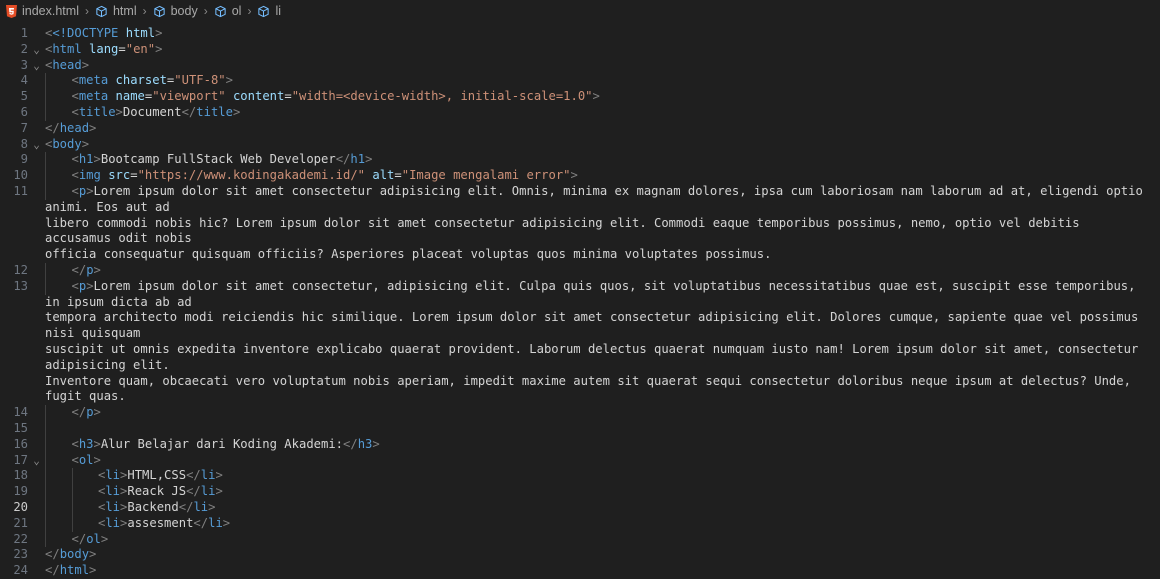 This screenshot has width=1160, height=579. What do you see at coordinates (20, 175) in the screenshot?
I see `line-number: 10` at bounding box center [20, 175].